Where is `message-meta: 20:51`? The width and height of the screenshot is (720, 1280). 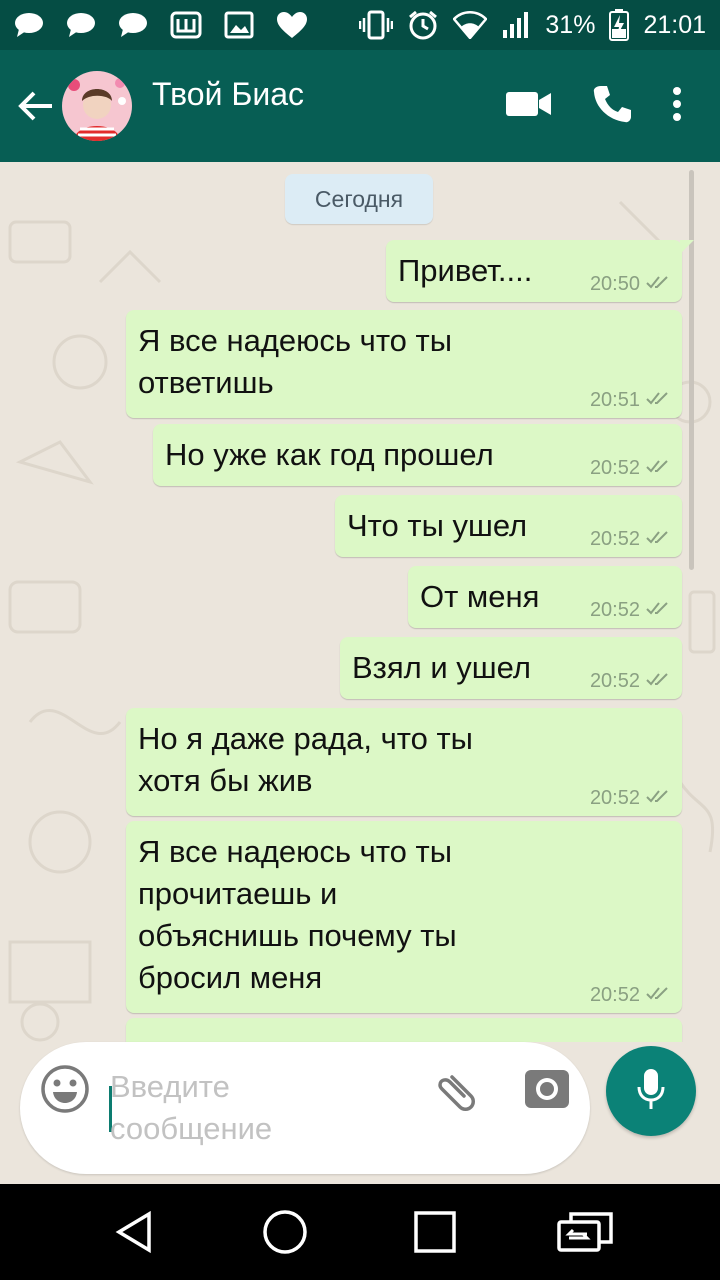 message-meta: 20:51 is located at coordinates (631, 400).